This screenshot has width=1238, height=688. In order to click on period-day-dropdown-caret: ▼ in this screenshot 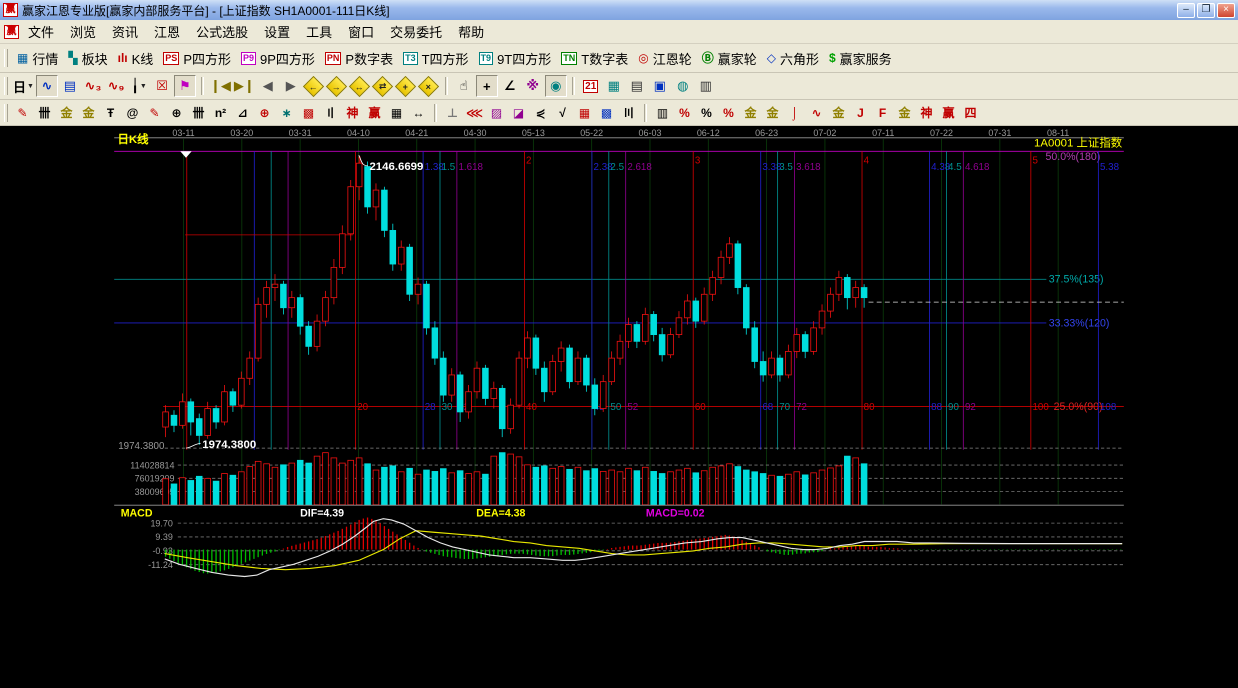, I will do `click(30, 86)`.